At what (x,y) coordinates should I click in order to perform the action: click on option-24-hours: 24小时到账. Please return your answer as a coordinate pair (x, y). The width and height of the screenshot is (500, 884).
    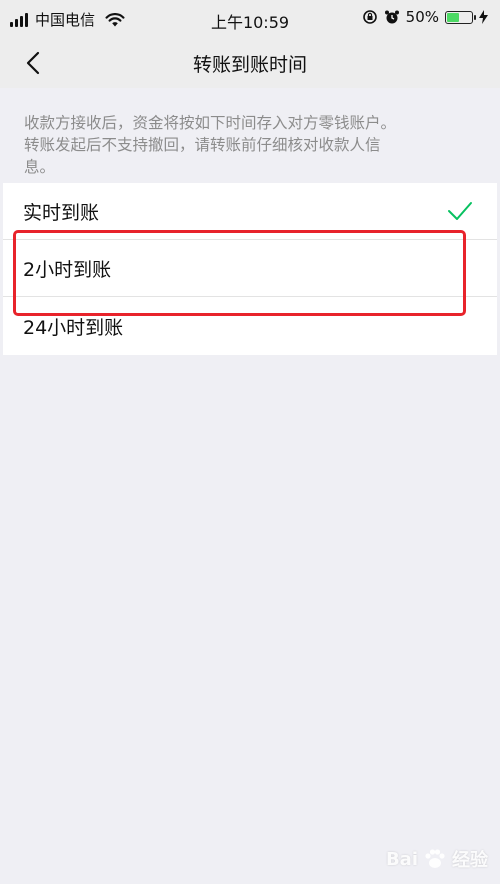
    Looking at the image, I should click on (250, 326).